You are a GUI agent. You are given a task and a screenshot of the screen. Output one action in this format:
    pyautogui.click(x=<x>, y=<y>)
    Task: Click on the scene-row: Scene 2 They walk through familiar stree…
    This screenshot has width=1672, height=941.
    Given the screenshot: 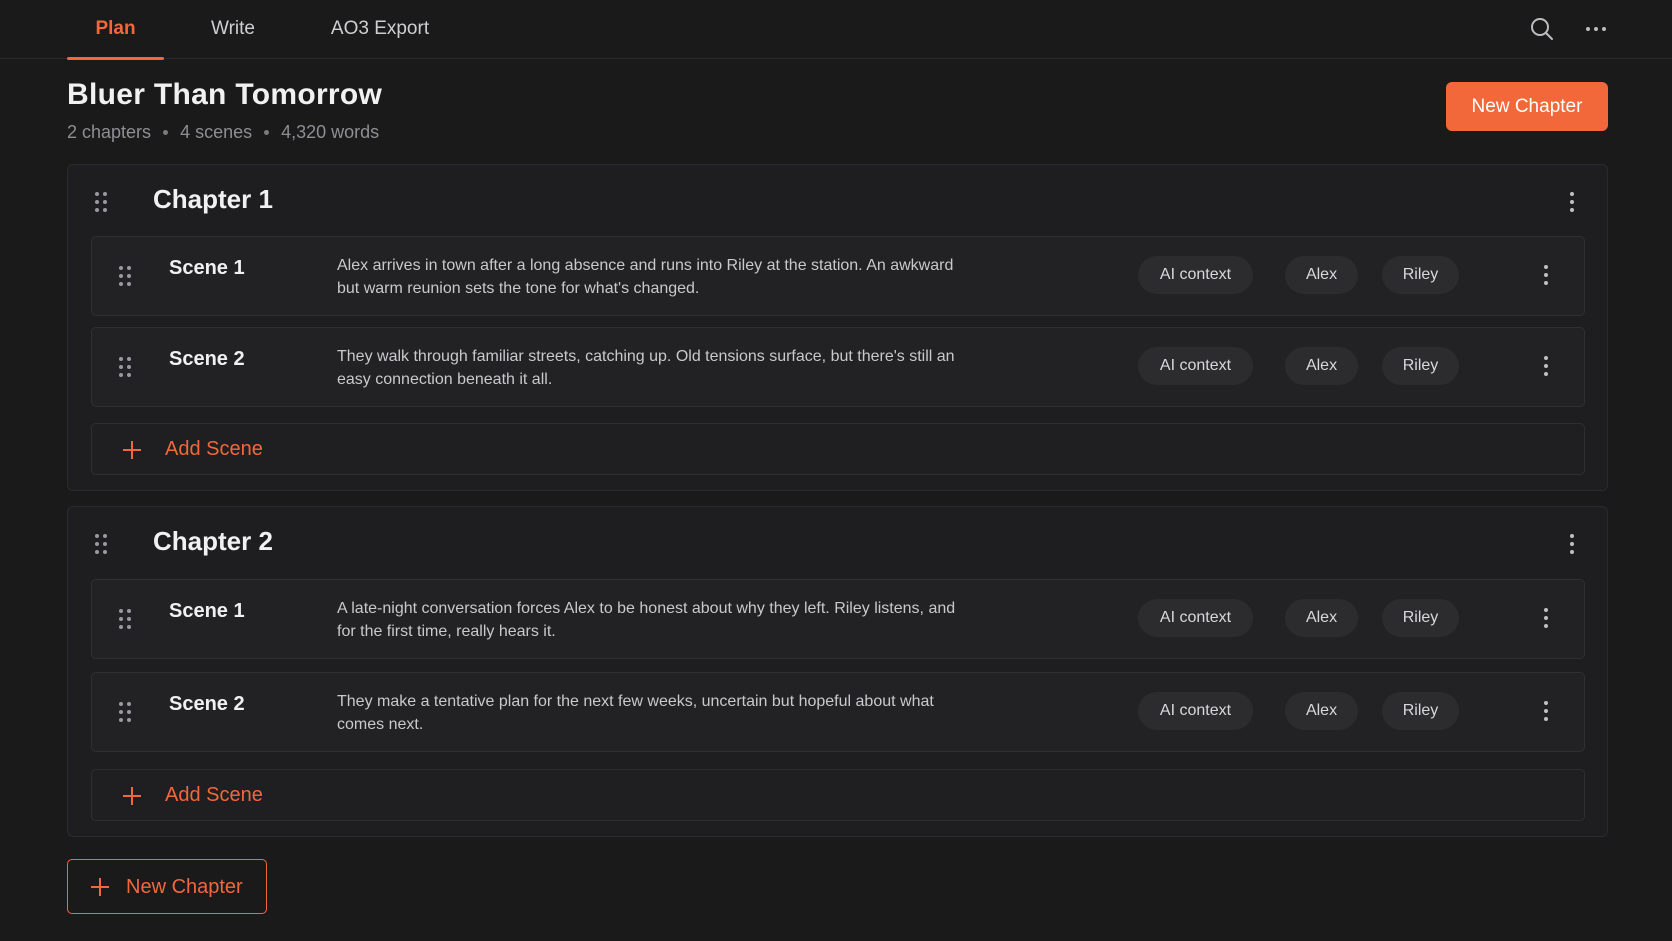 What is the action you would take?
    pyautogui.click(x=838, y=367)
    